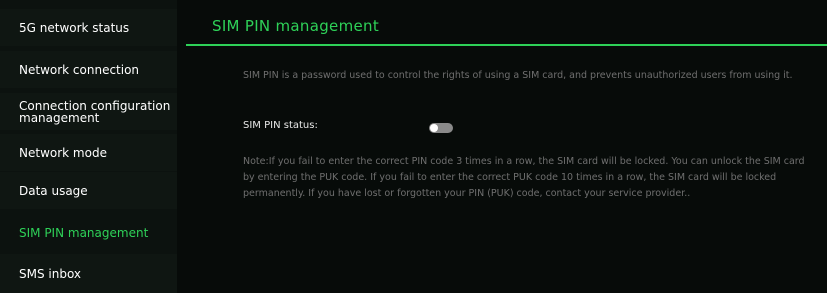 This screenshot has height=293, width=827. Describe the element at coordinates (434, 128) in the screenshot. I see `toggle-knob` at that location.